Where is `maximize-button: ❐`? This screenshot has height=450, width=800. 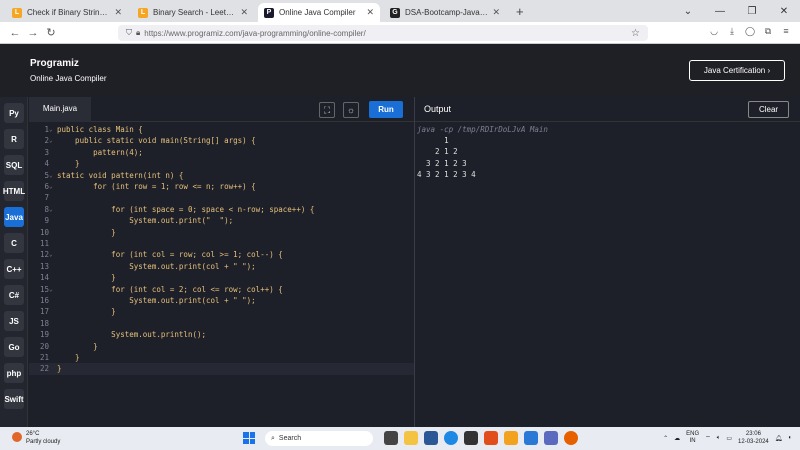
maximize-button: ❐ is located at coordinates (752, 11).